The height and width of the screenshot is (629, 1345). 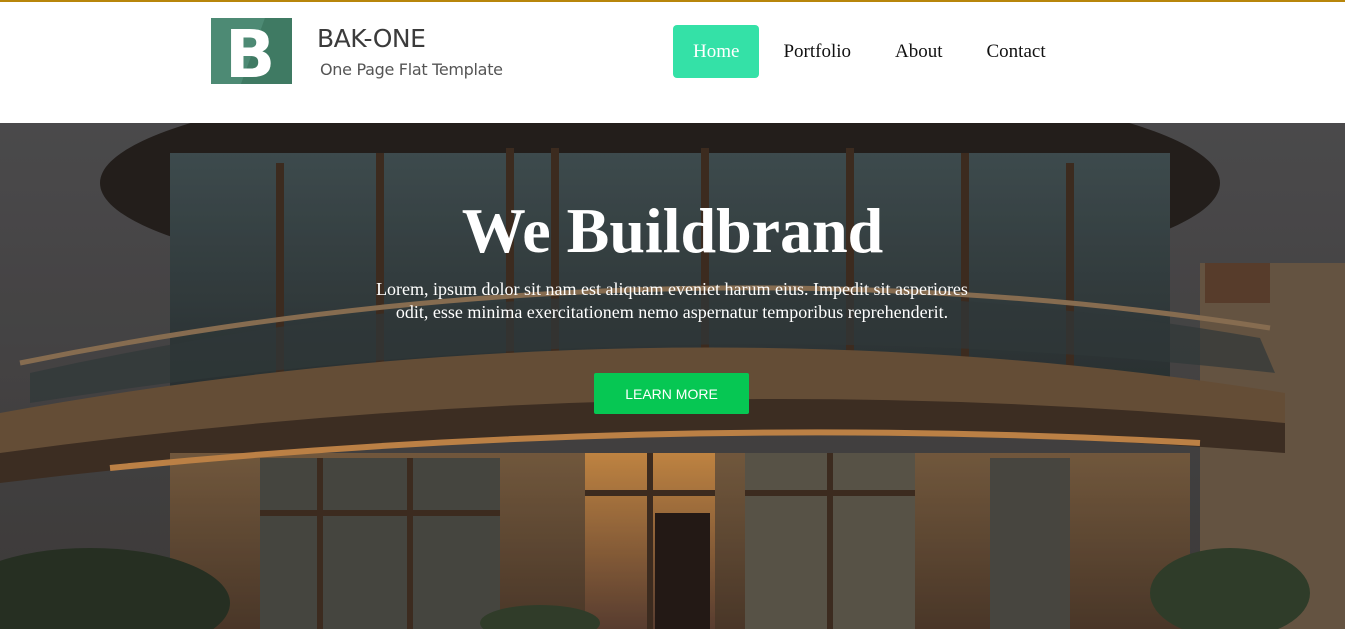 I want to click on main-navigation: Home Portfolio About Contact, so click(x=871, y=51).